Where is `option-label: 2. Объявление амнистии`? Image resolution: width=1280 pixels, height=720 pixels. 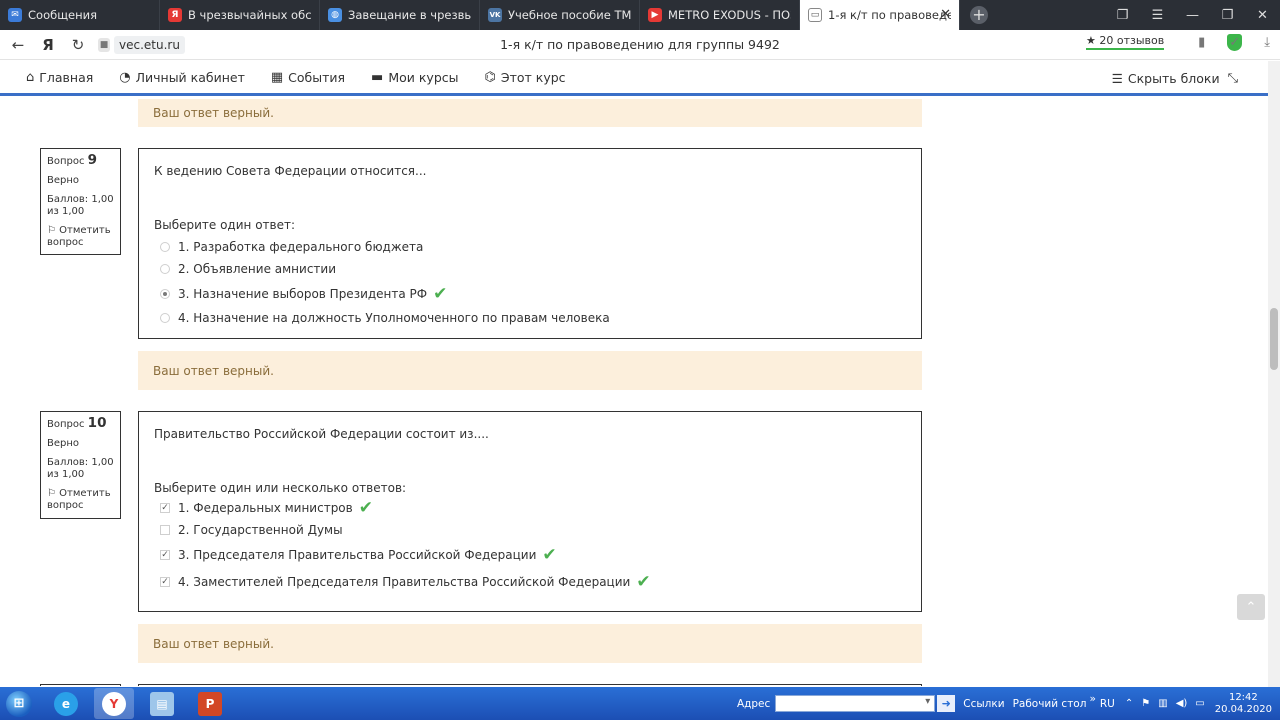
option-label: 2. Объявление амнистии is located at coordinates (257, 269).